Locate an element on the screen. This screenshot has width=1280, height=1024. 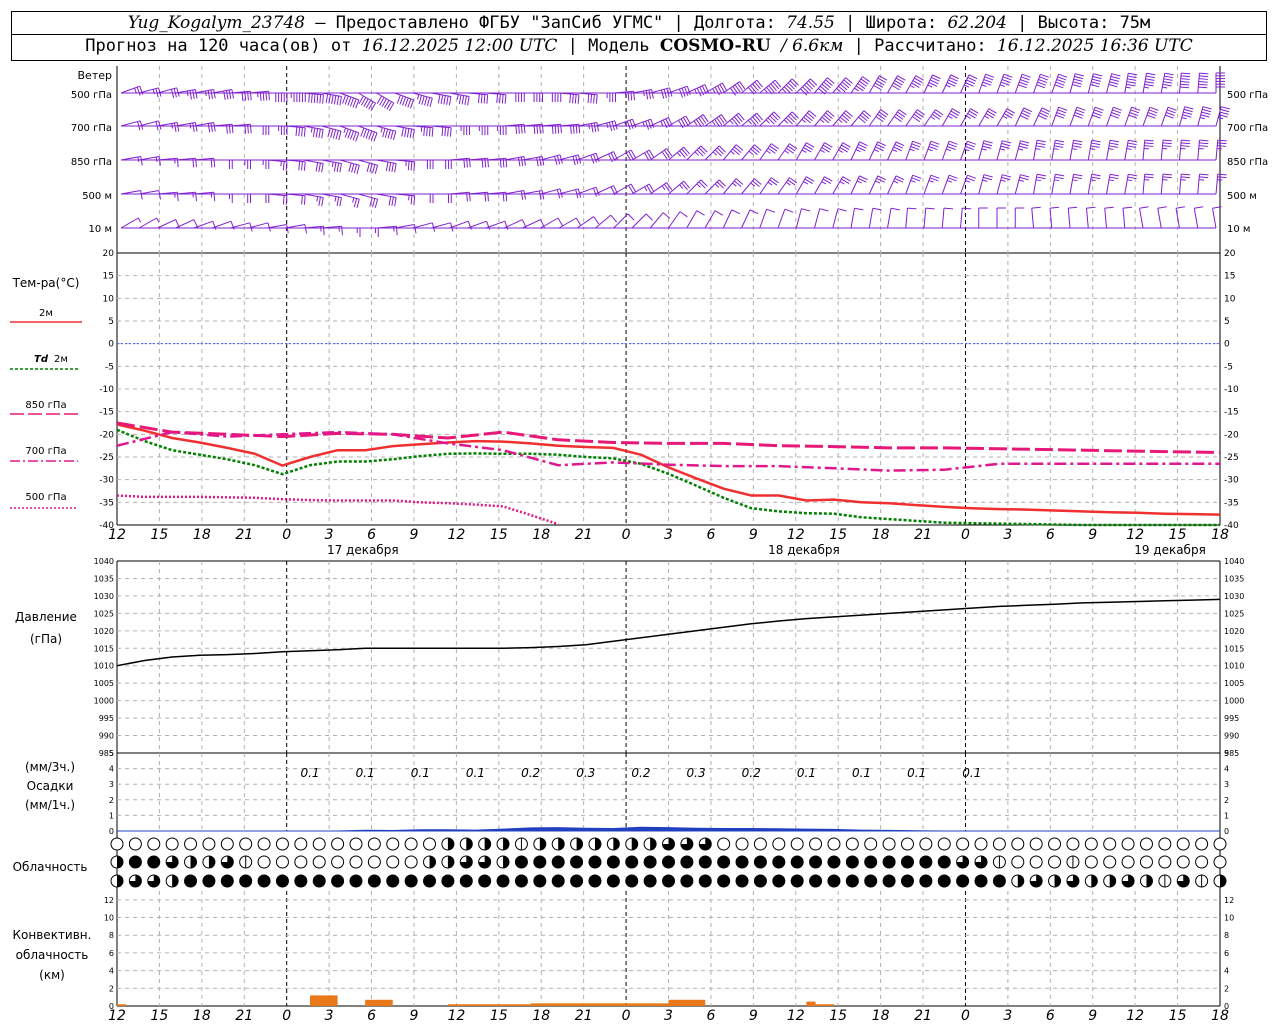
xtick-bottom-25: 15 is located at coordinates (1178, 1016).